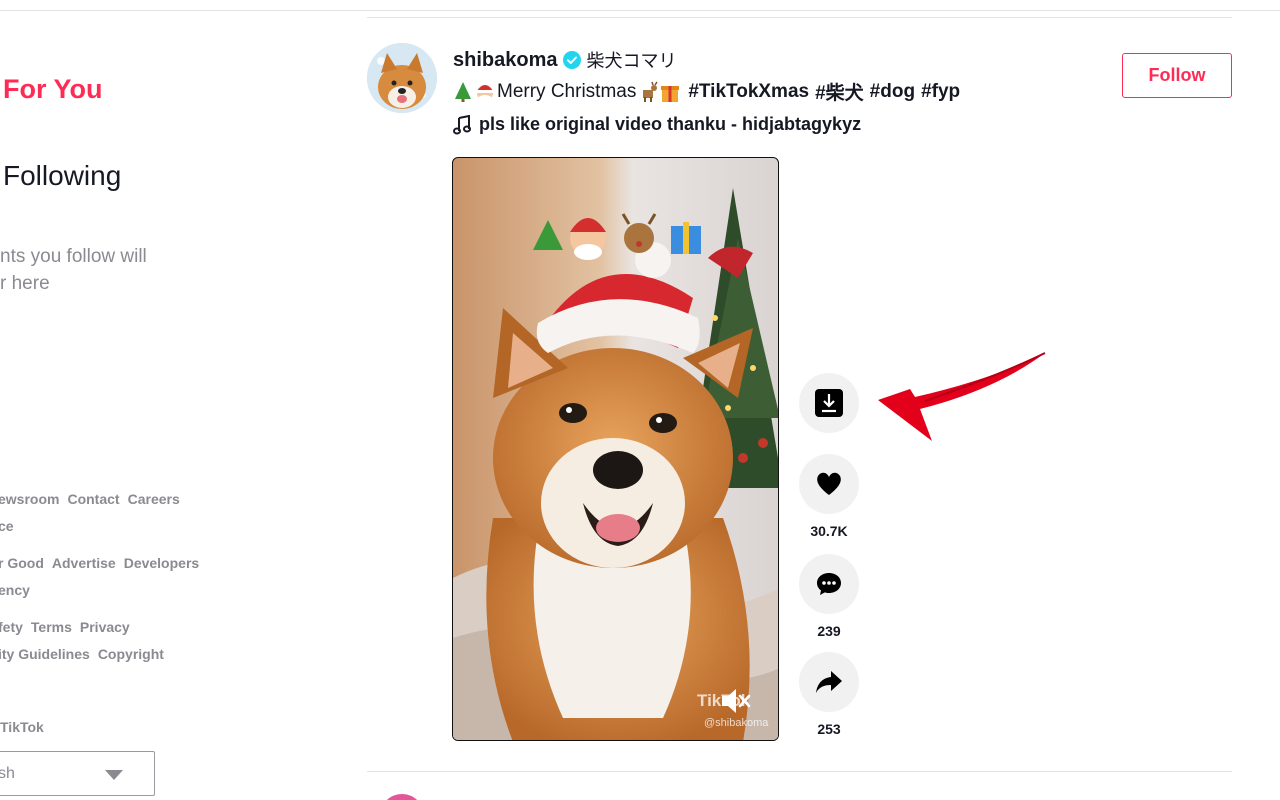 This screenshot has height=800, width=1280. Describe the element at coordinates (572, 60) in the screenshot. I see `verified-badge-icon` at that location.